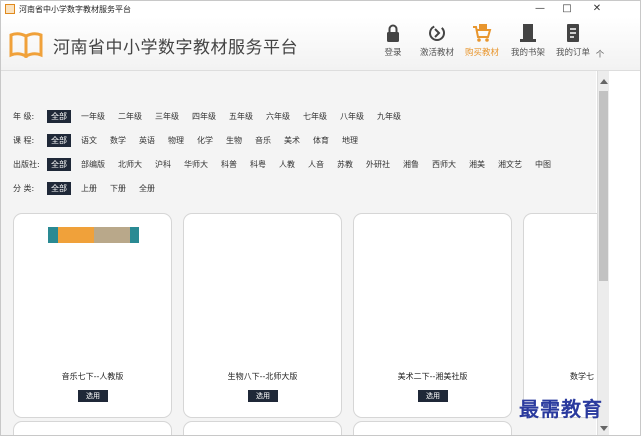 The image size is (641, 436). I want to click on scroll-up-arrow-icon, so click(604, 81).